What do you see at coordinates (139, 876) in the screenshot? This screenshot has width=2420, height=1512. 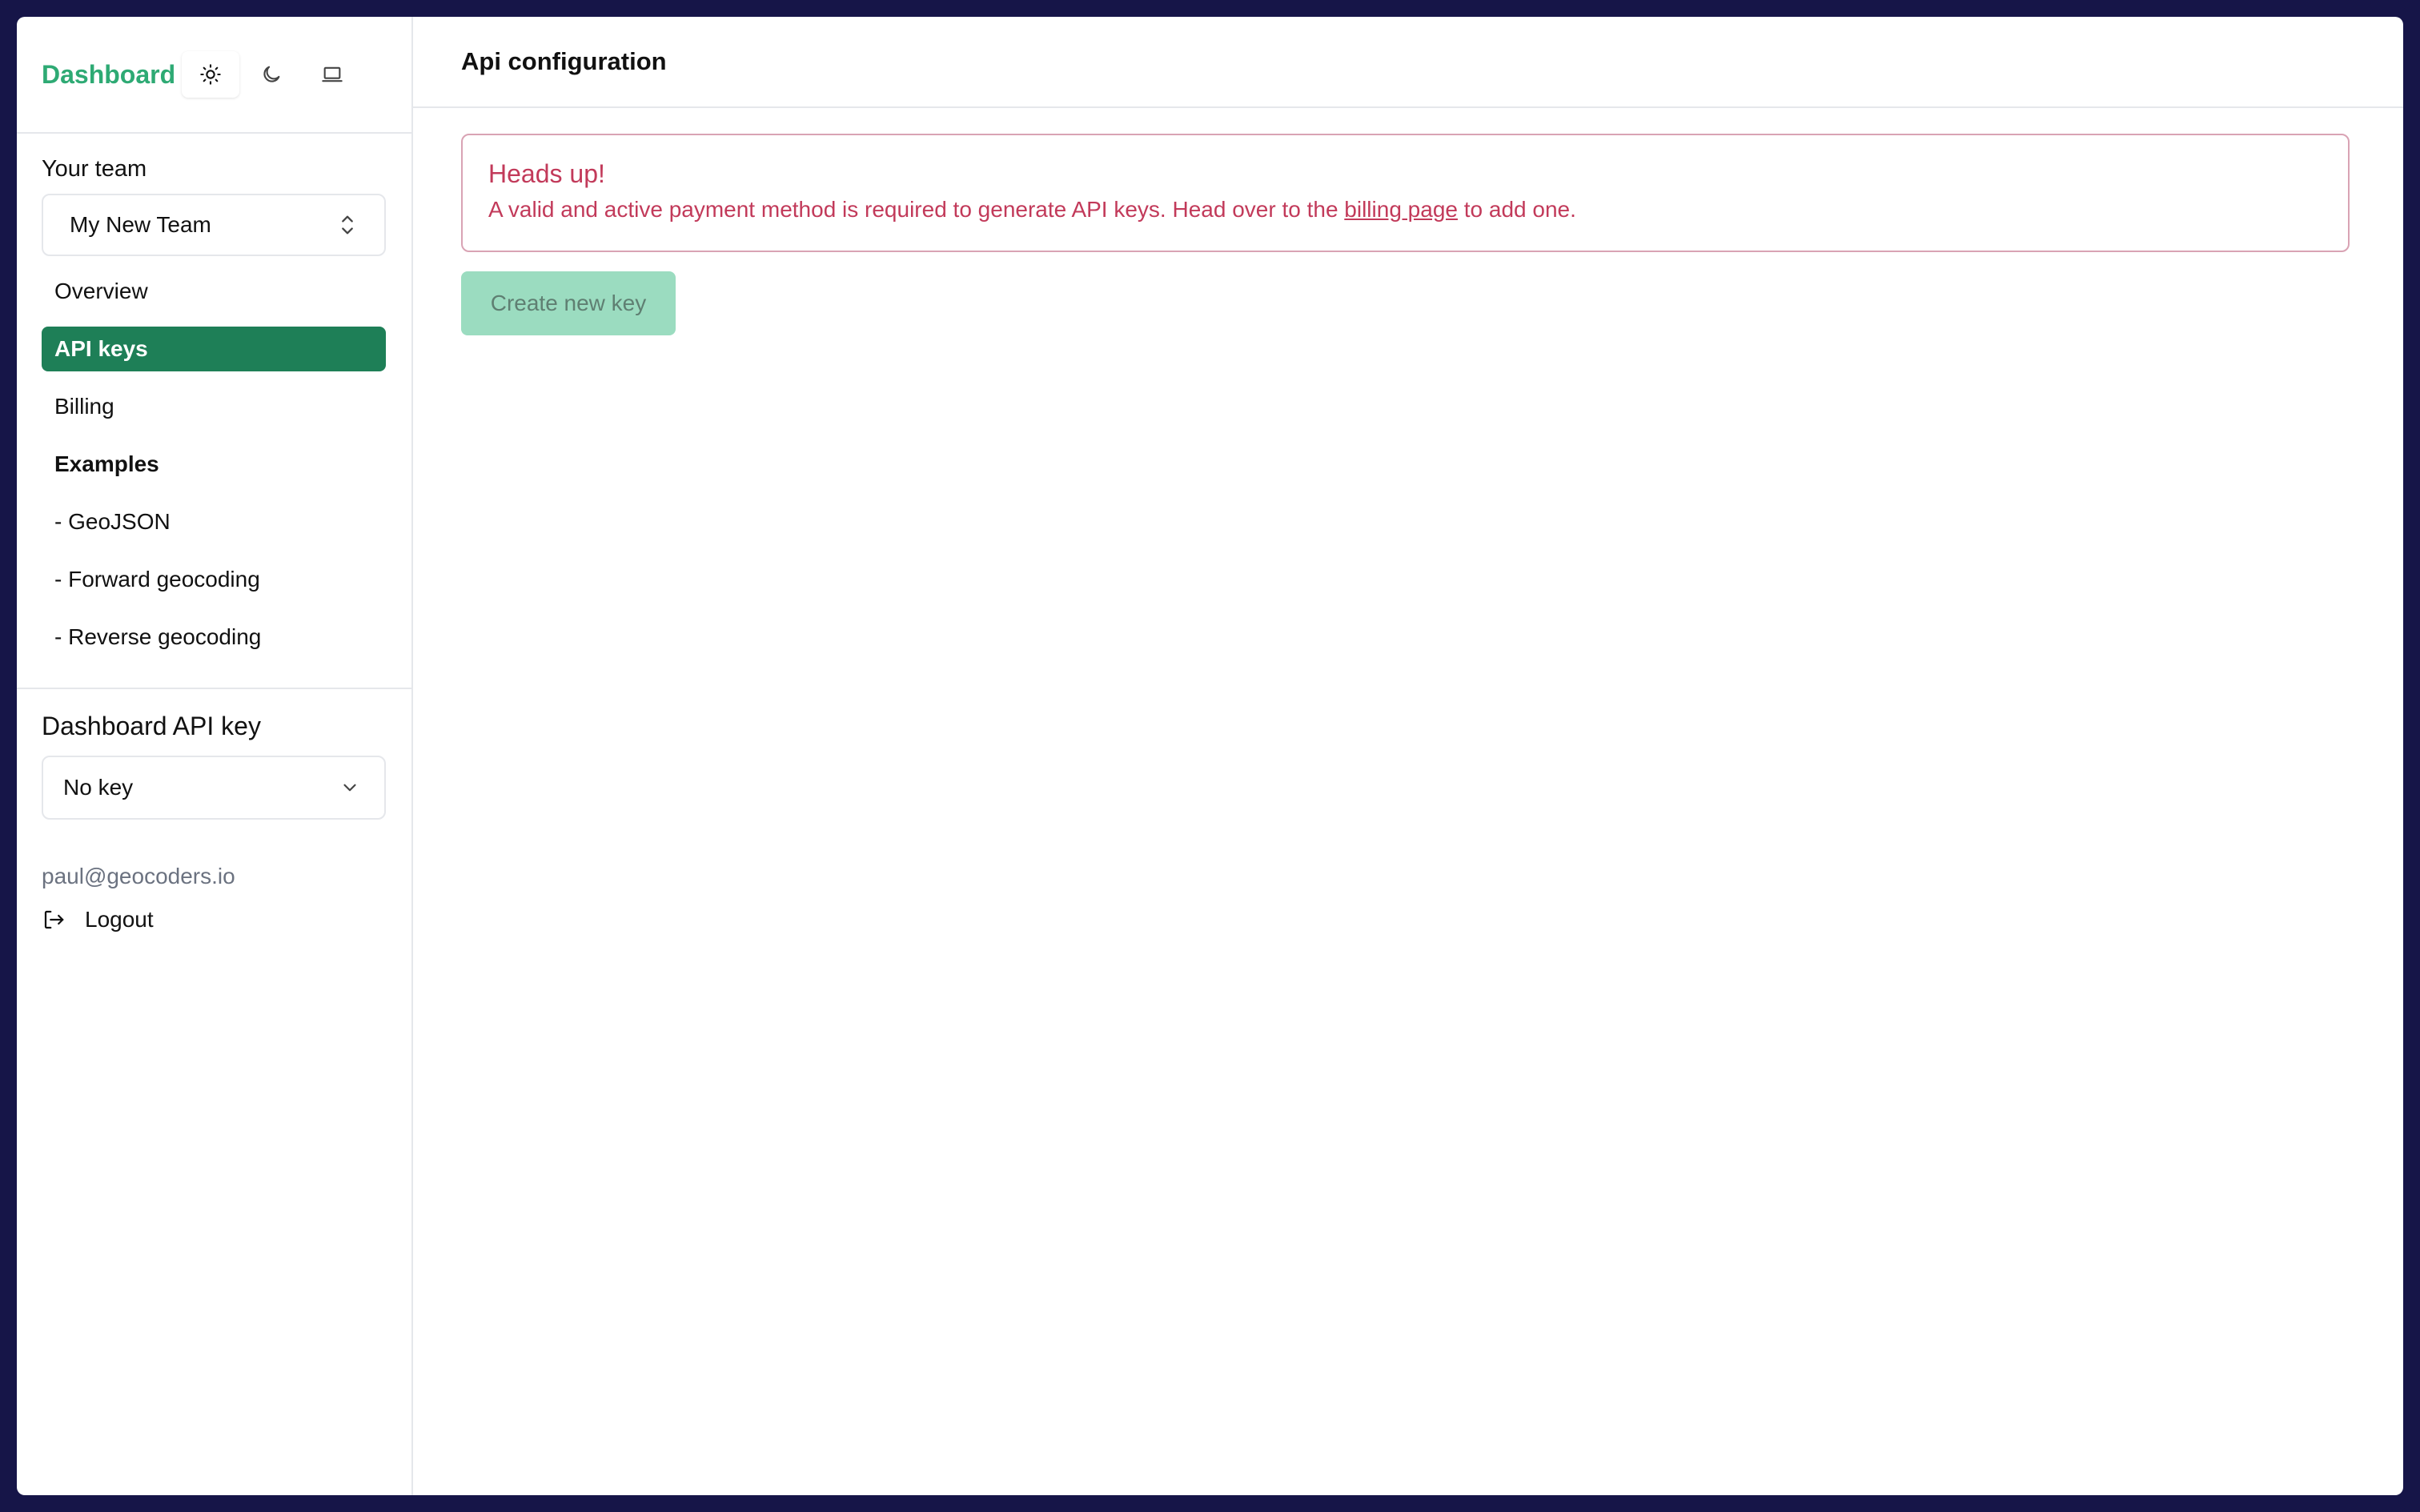 I see `user-email: paul@geocoders.io` at bounding box center [139, 876].